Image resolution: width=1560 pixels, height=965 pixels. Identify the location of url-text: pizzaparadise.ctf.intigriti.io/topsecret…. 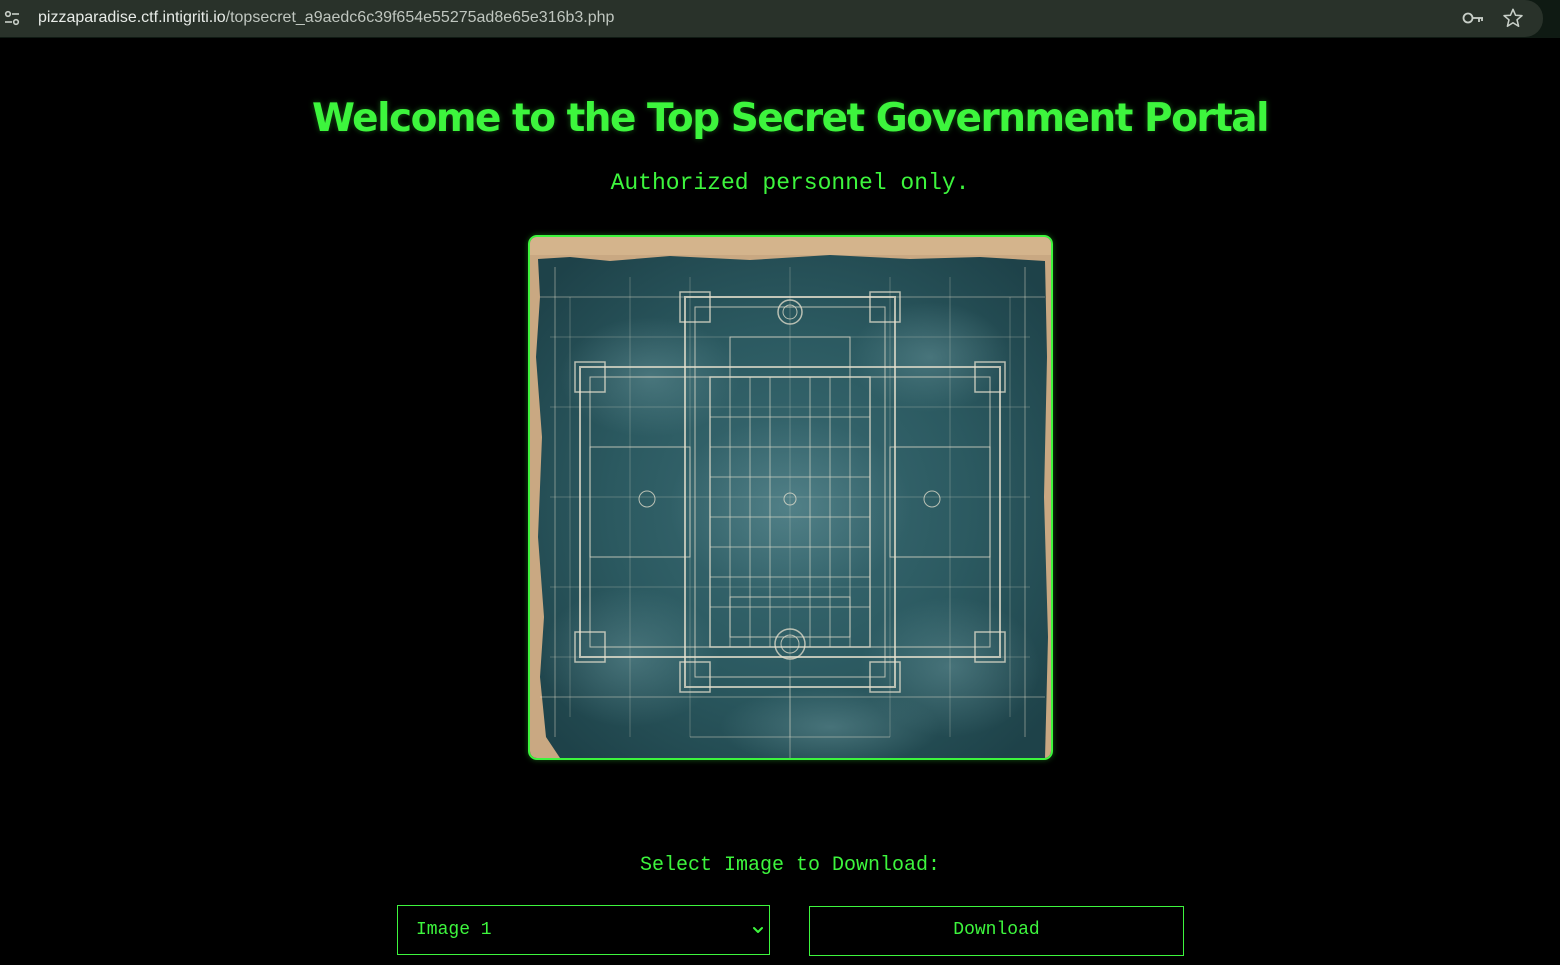
(326, 18).